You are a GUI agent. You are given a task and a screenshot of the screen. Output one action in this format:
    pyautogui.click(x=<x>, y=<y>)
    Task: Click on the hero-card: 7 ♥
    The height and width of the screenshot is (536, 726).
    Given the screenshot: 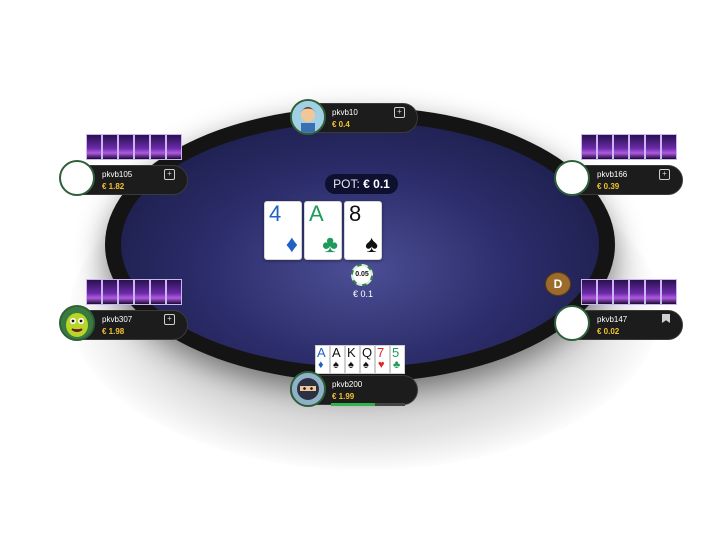 What is the action you would take?
    pyautogui.click(x=382, y=359)
    